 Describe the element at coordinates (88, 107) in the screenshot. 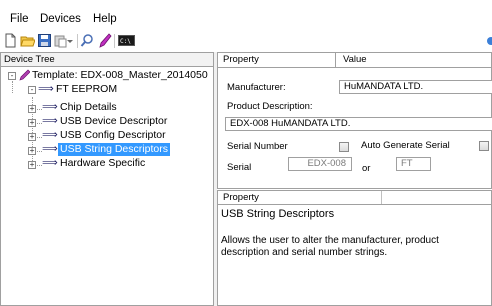

I see `tree-item-chip-details: Chip Details` at that location.